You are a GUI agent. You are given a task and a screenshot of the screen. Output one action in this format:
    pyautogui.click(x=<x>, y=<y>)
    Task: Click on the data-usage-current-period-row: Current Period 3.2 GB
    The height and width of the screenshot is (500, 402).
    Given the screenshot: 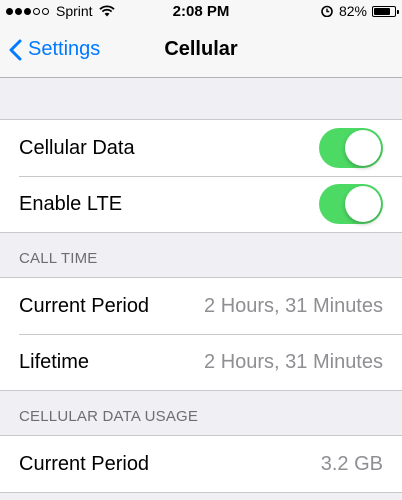 What is the action you would take?
    pyautogui.click(x=201, y=464)
    